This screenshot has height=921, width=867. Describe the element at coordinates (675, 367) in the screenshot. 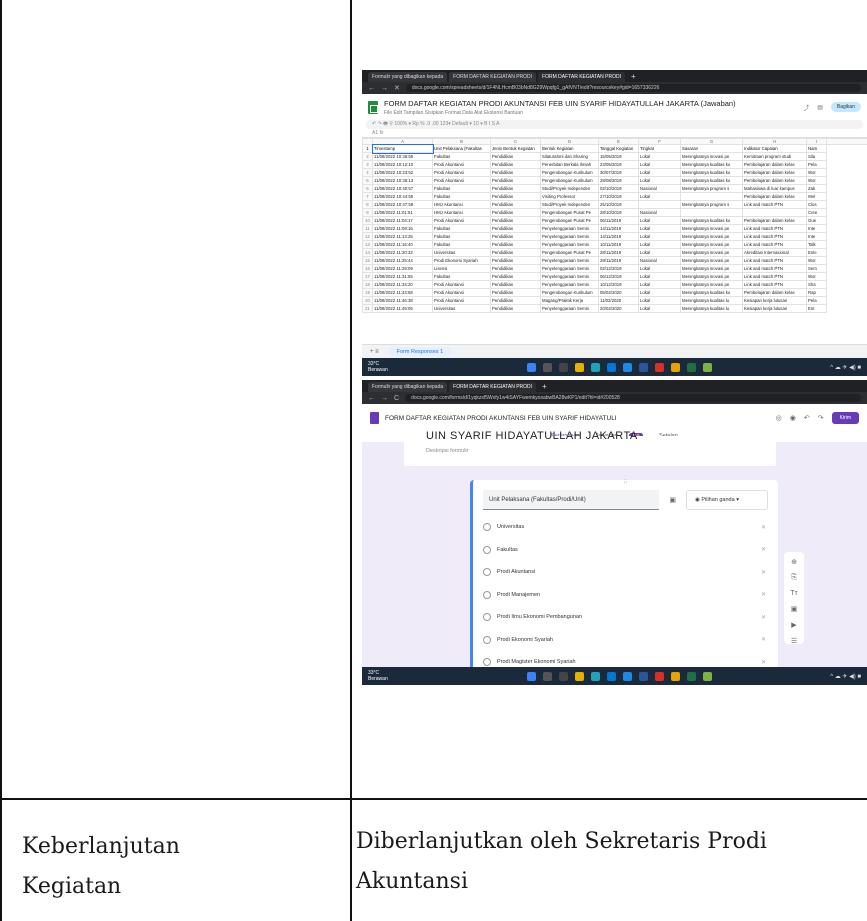

I see `chrome-icon` at that location.